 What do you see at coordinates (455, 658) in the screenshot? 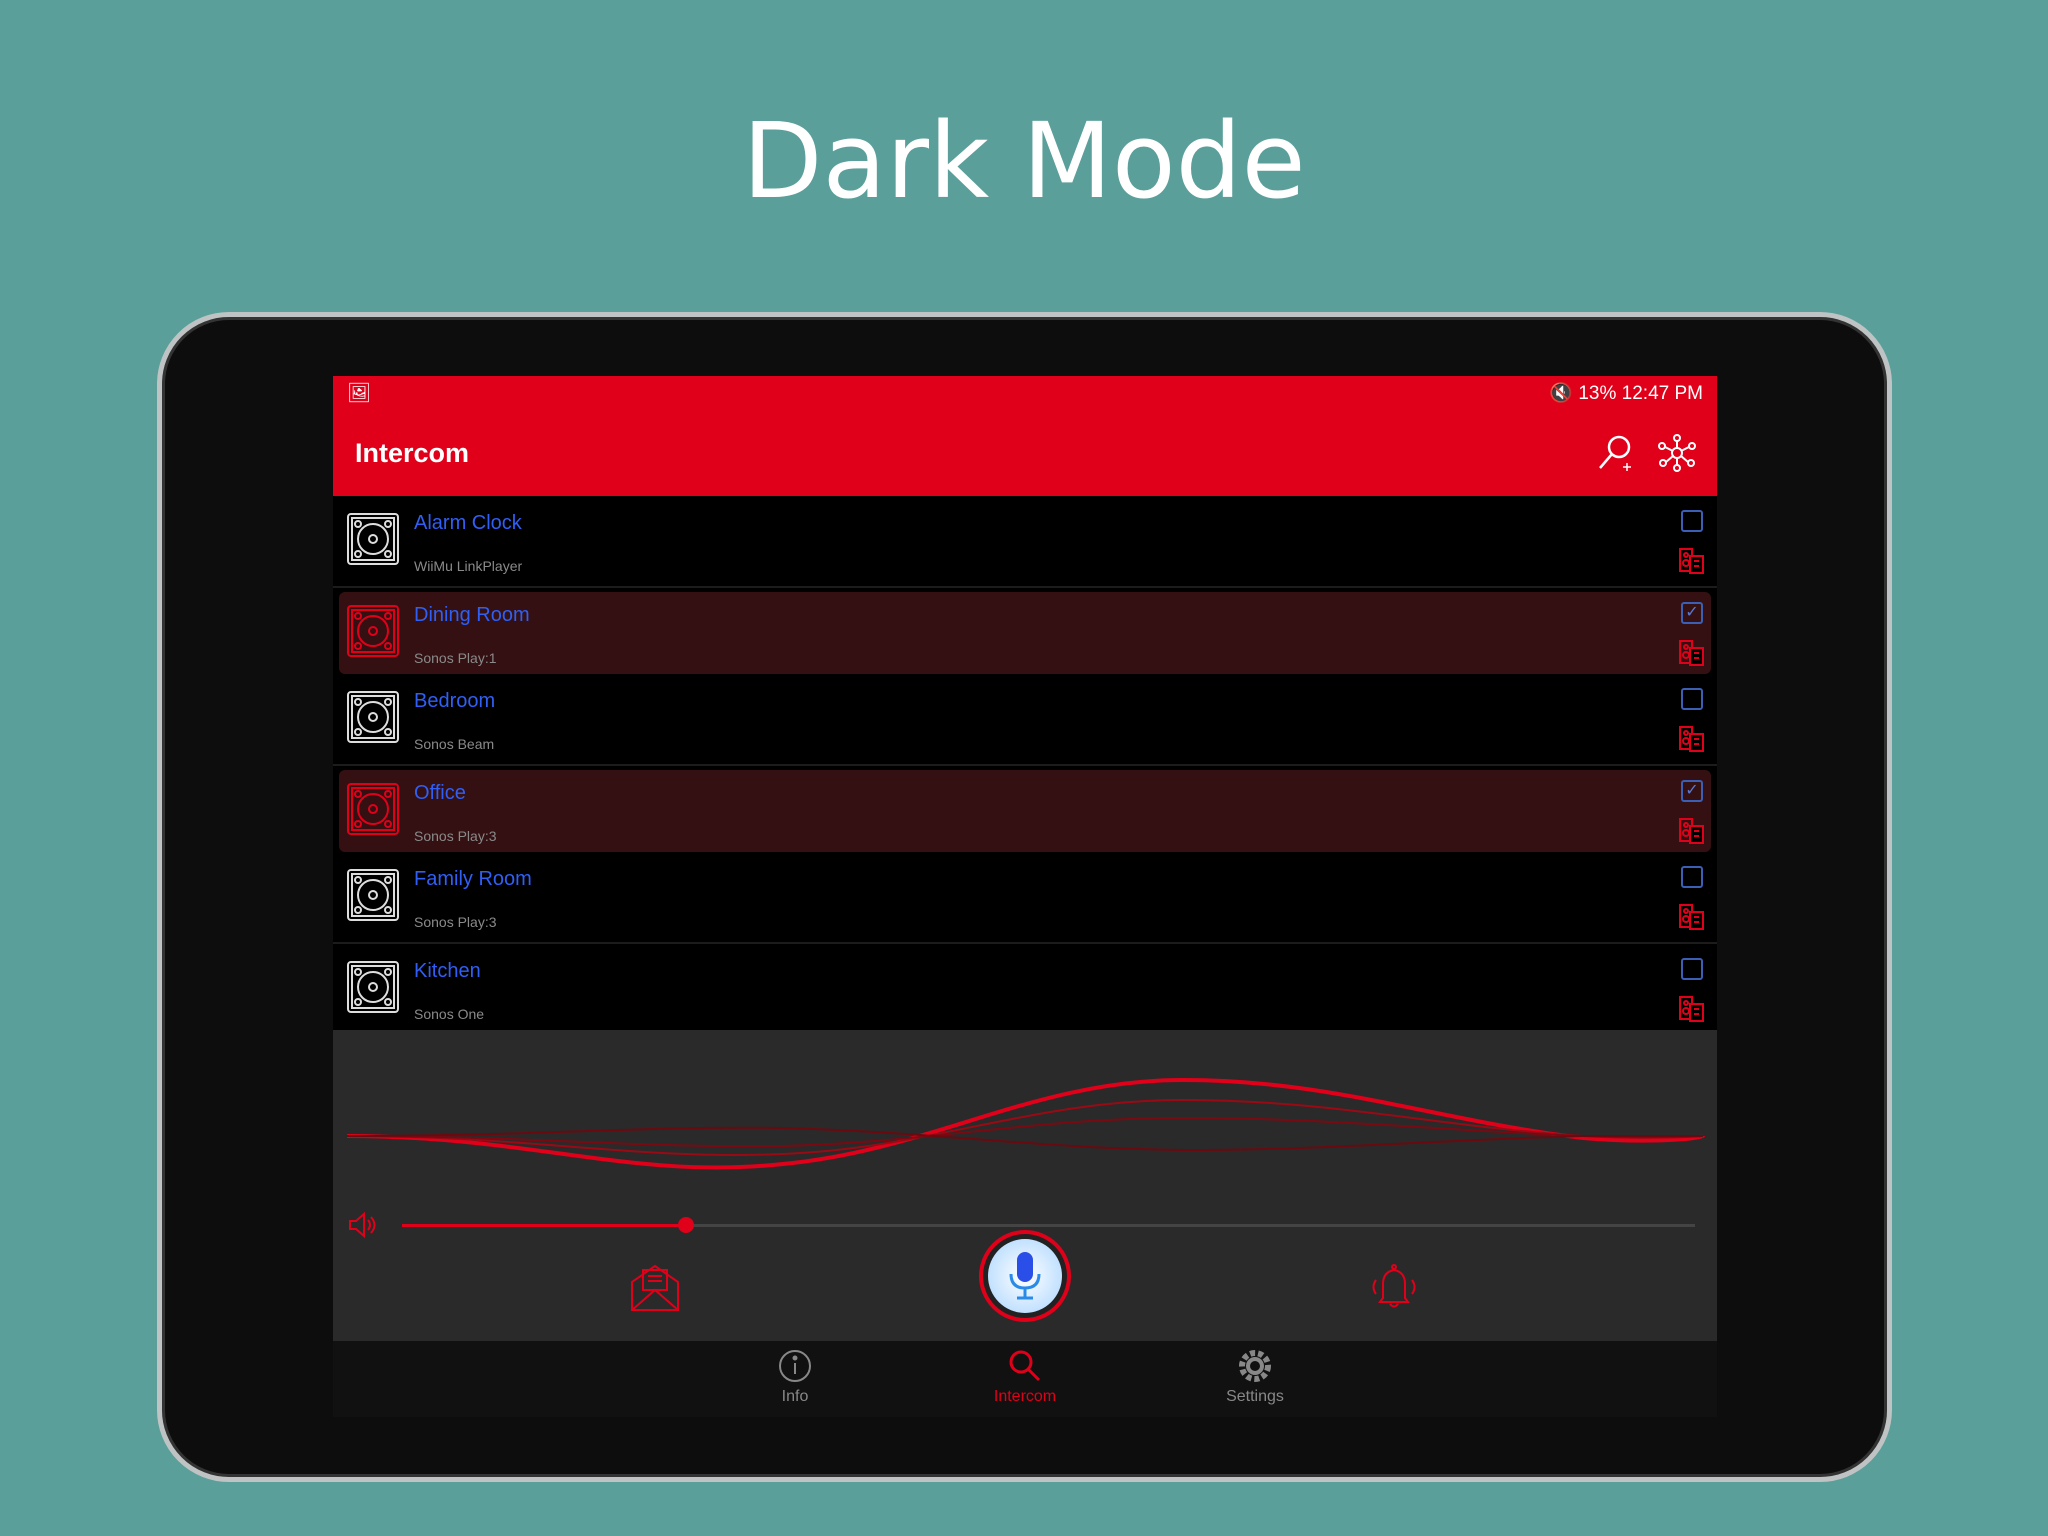
I see `device-model: Sonos Play:1` at bounding box center [455, 658].